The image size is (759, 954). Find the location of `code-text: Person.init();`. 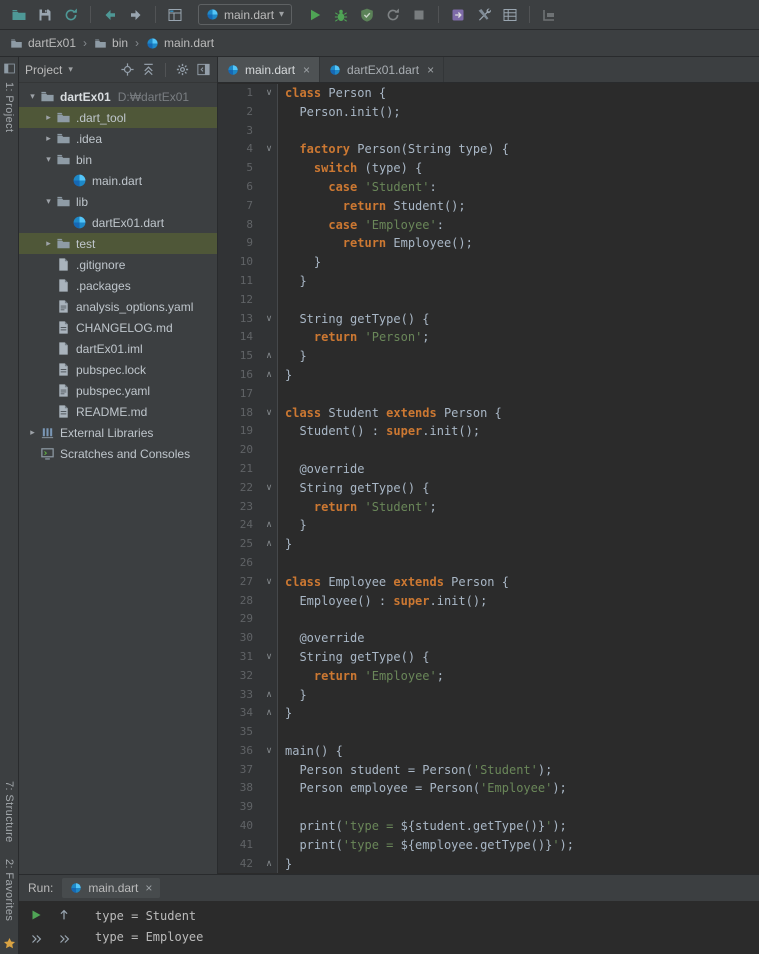

code-text: Person.init(); is located at coordinates (339, 112).